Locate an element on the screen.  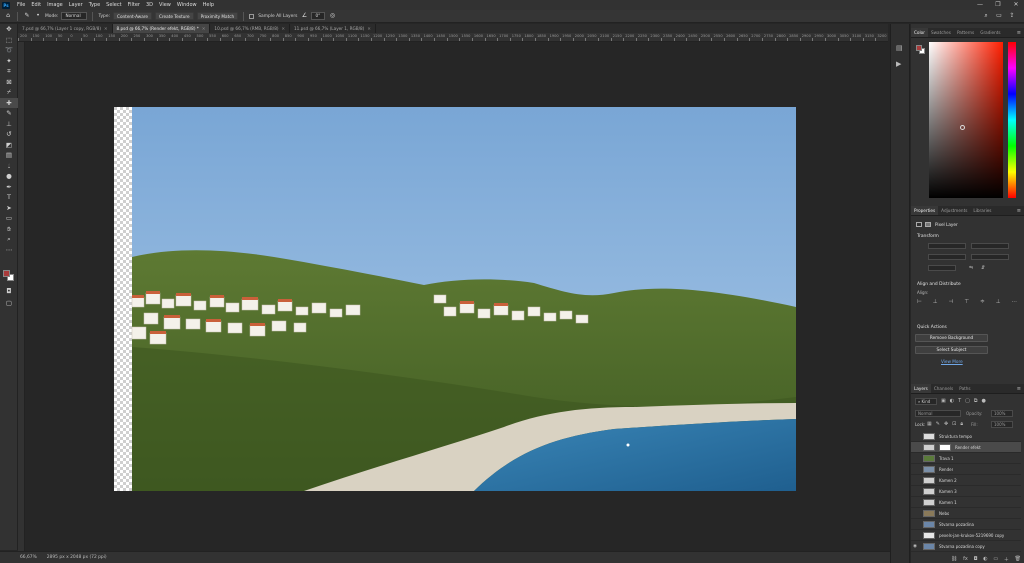
remove-background-button: Remove Background is located at coordinates (951, 338).